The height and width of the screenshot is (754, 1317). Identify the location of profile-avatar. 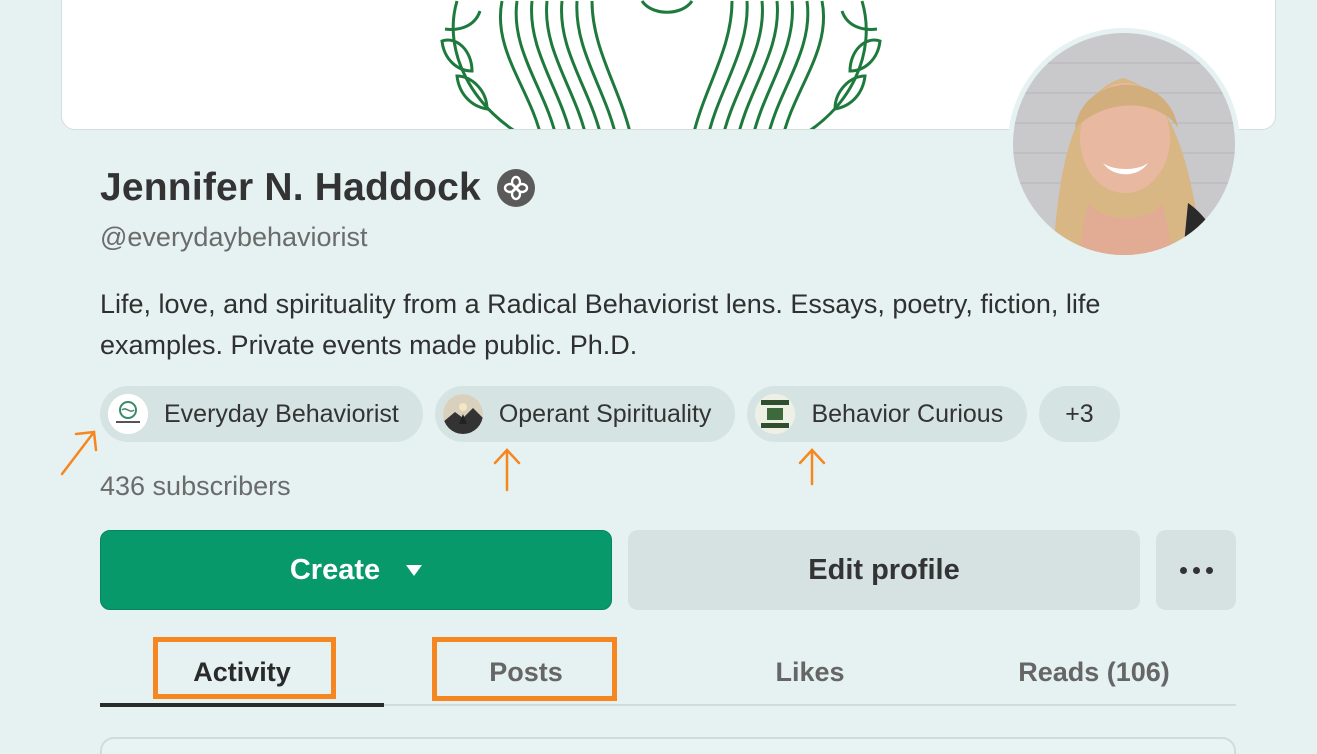
(1124, 144).